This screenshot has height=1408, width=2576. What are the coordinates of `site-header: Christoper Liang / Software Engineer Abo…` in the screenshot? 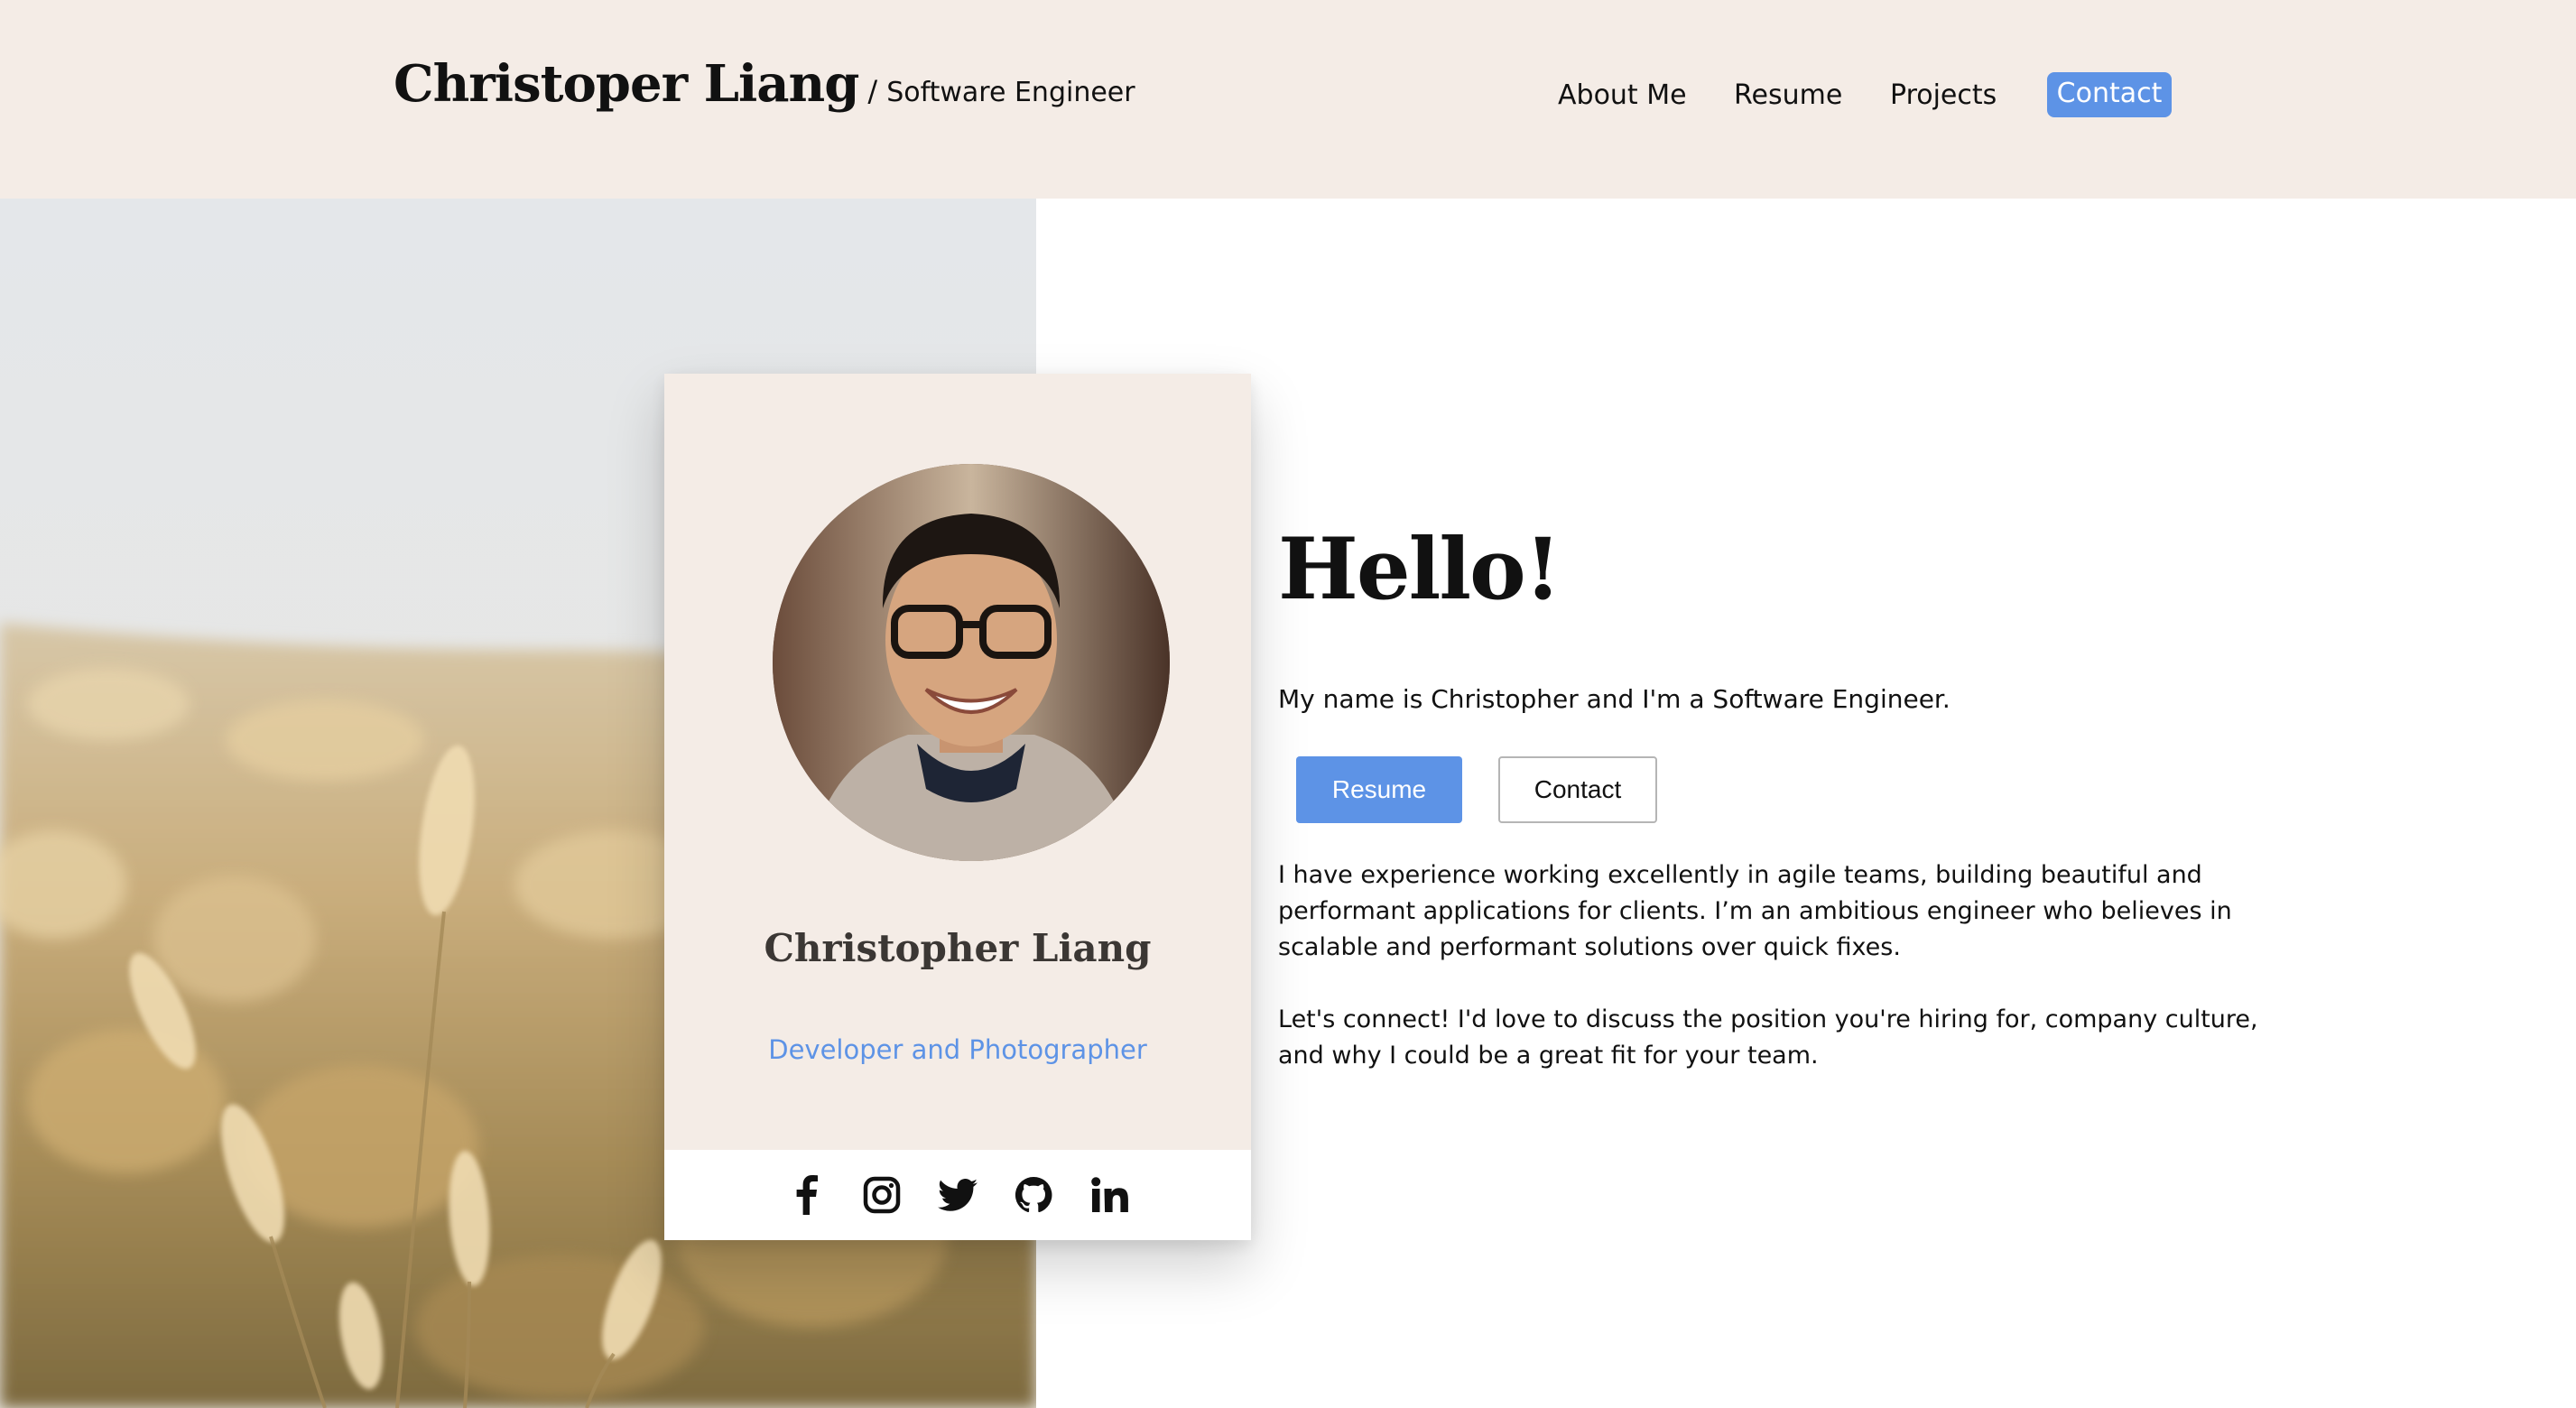 It's located at (1288, 99).